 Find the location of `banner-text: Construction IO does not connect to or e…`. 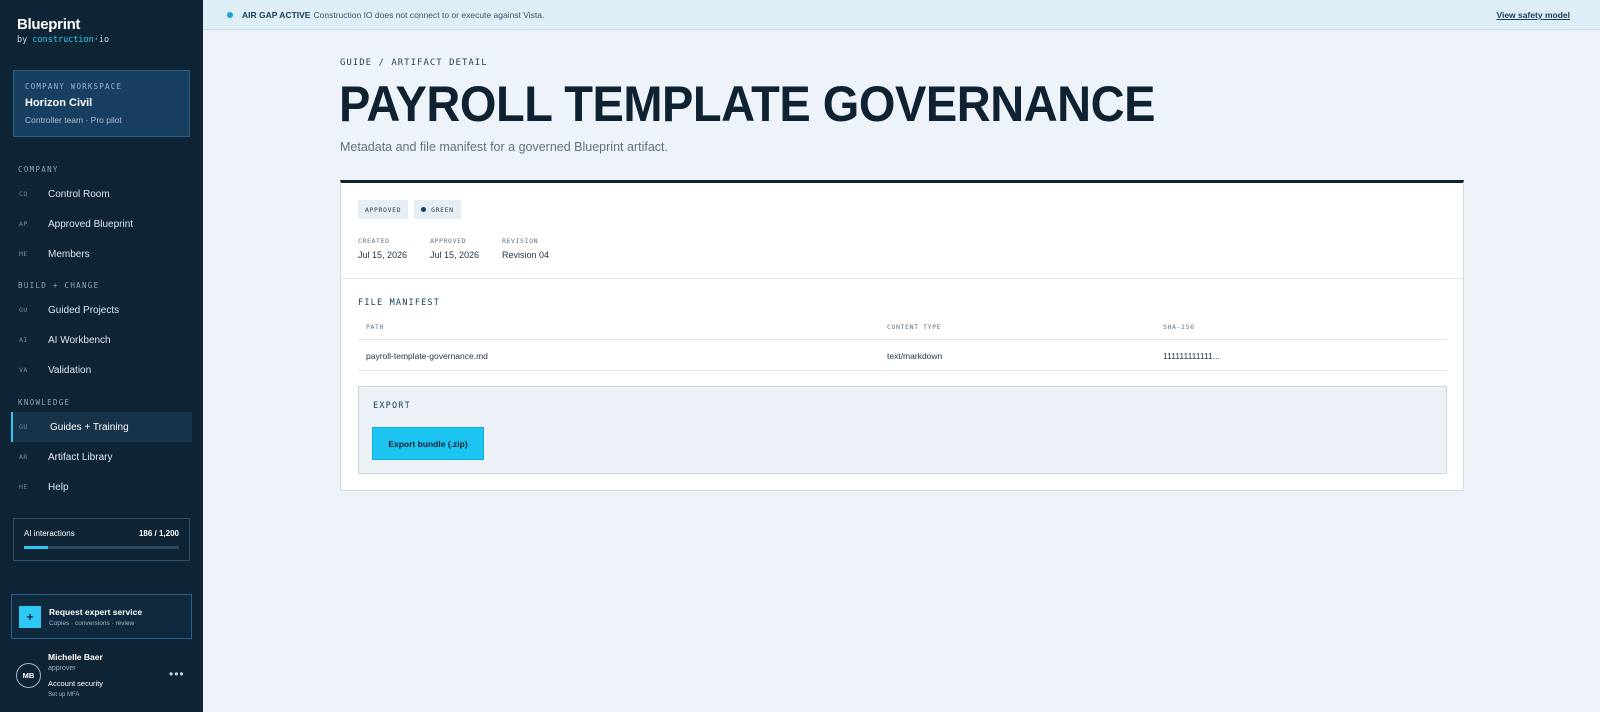

banner-text: Construction IO does not connect to or e… is located at coordinates (429, 15).